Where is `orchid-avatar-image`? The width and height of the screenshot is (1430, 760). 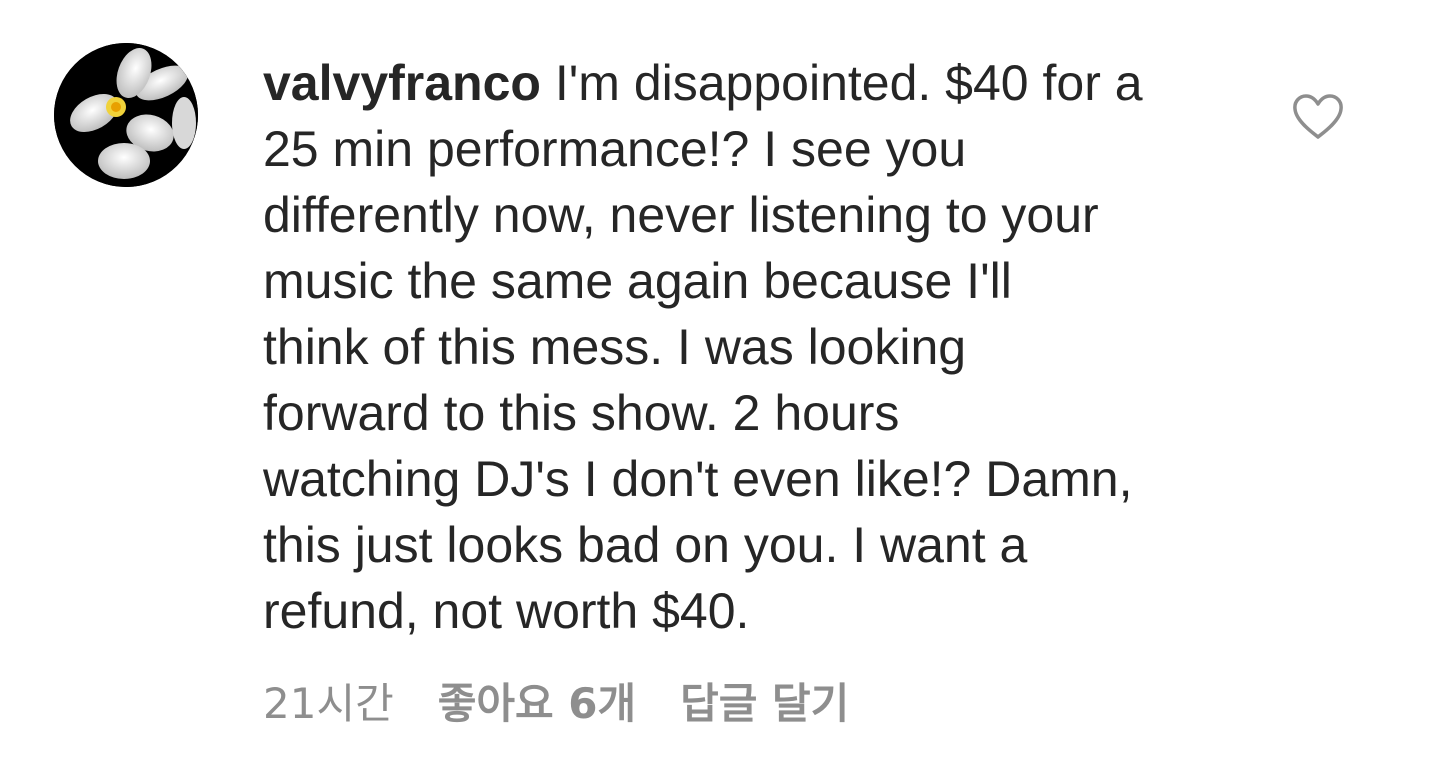 orchid-avatar-image is located at coordinates (126, 115).